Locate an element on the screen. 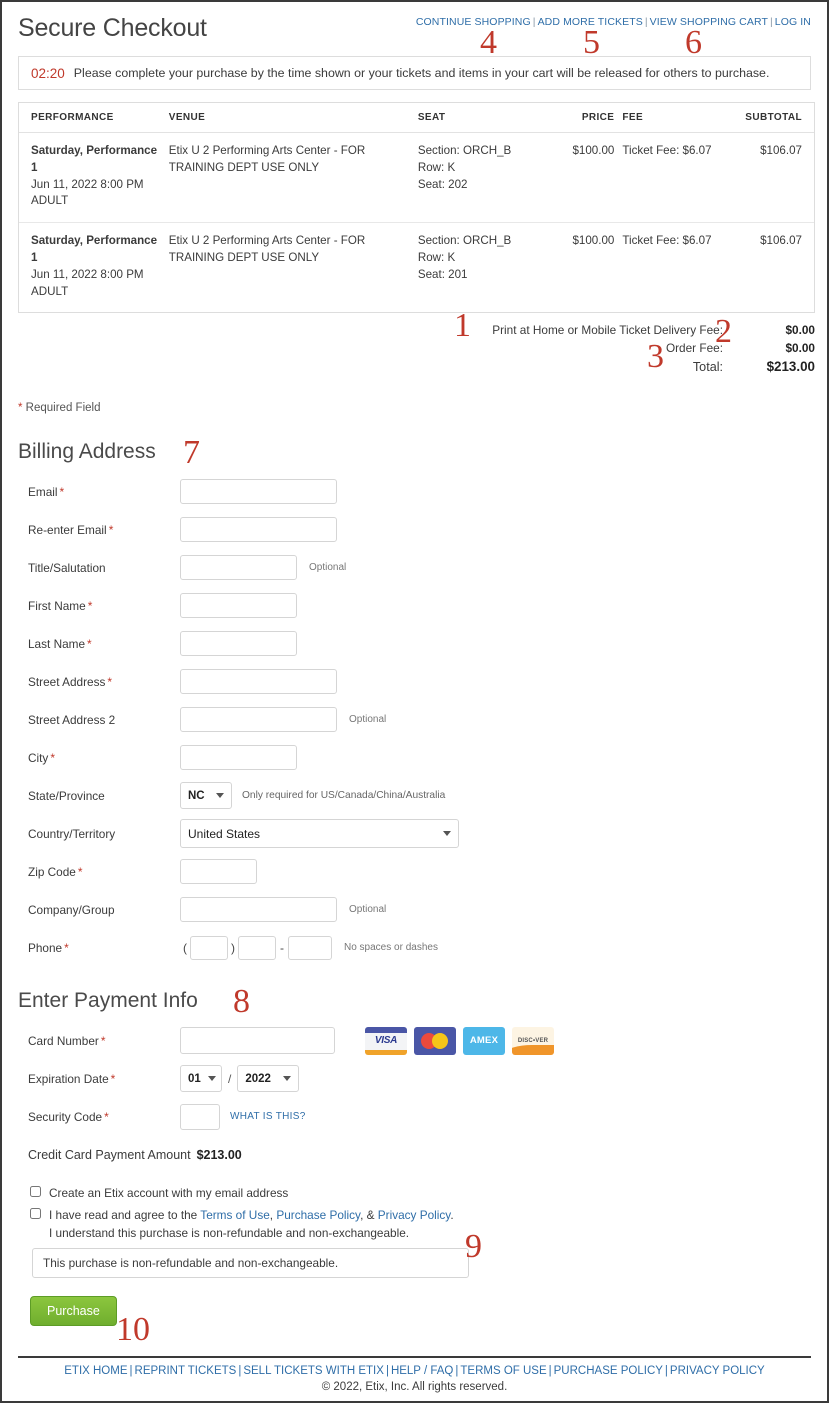 This screenshot has width=829, height=1403. seat-row: Row: K is located at coordinates (436, 167).